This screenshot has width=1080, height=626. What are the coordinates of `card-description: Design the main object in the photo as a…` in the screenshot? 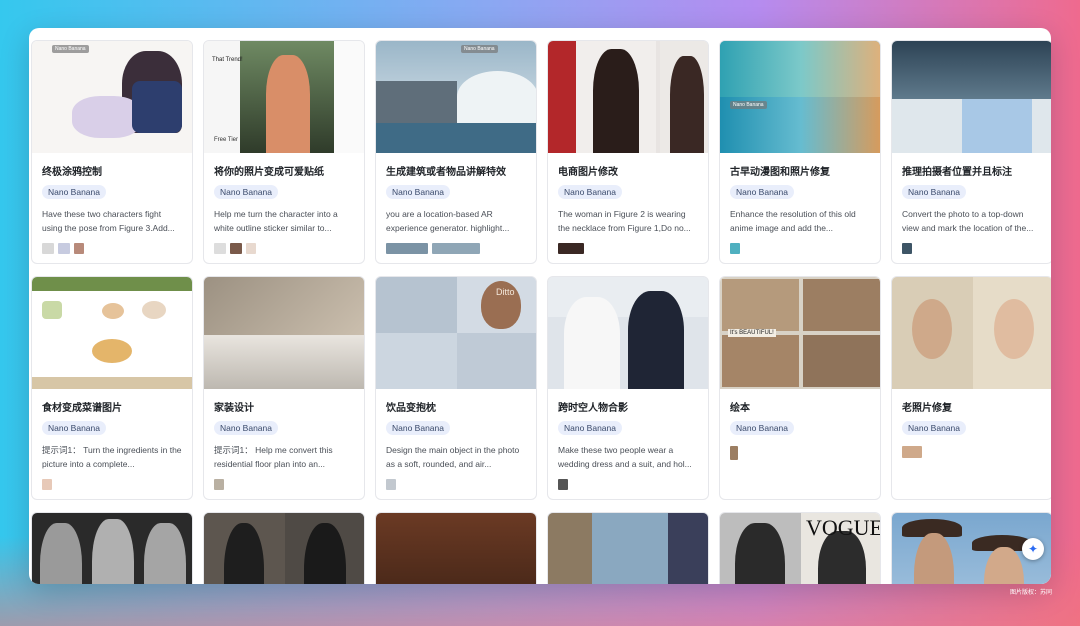 It's located at (453, 457).